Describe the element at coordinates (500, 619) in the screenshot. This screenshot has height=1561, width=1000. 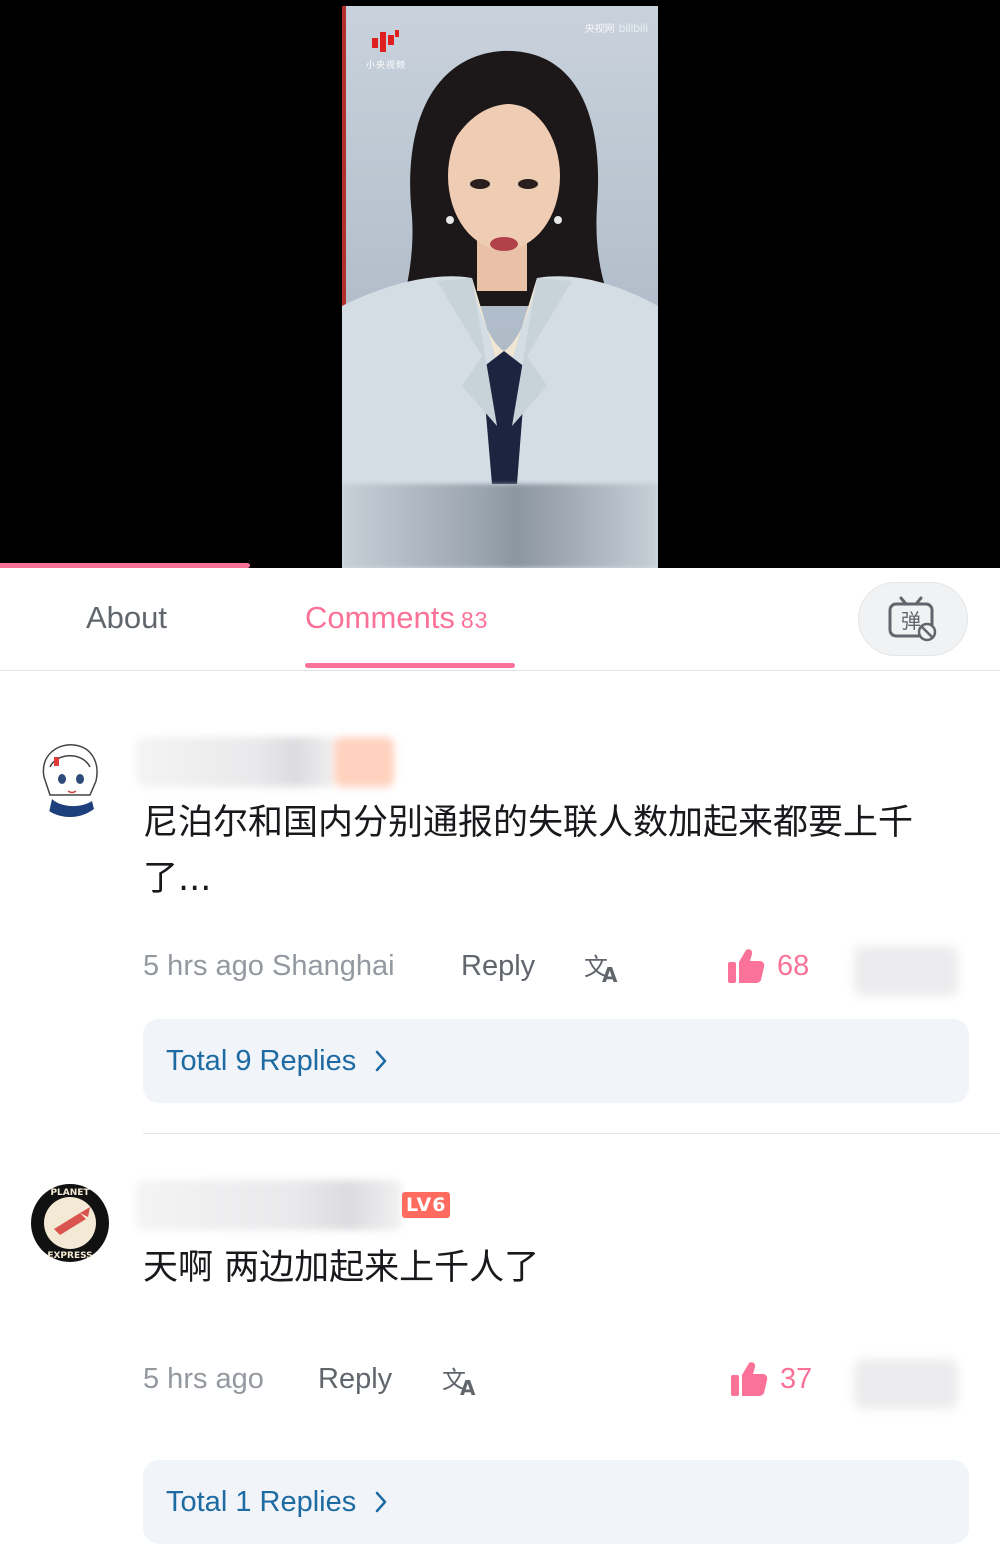
I see `tab-bar: About Comments 83 弹` at that location.